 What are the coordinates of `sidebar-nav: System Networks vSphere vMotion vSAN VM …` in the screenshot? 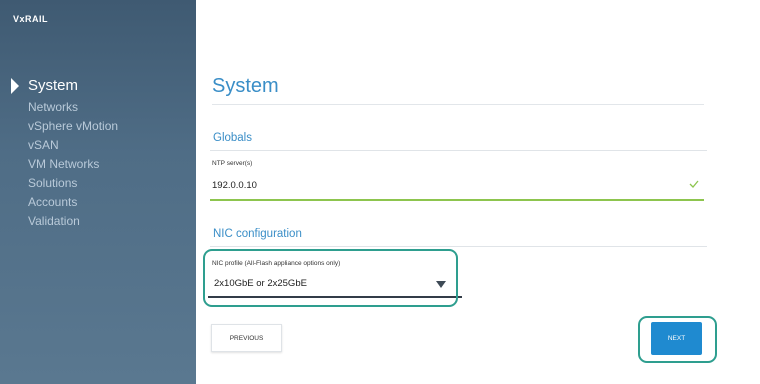 It's located at (64, 153).